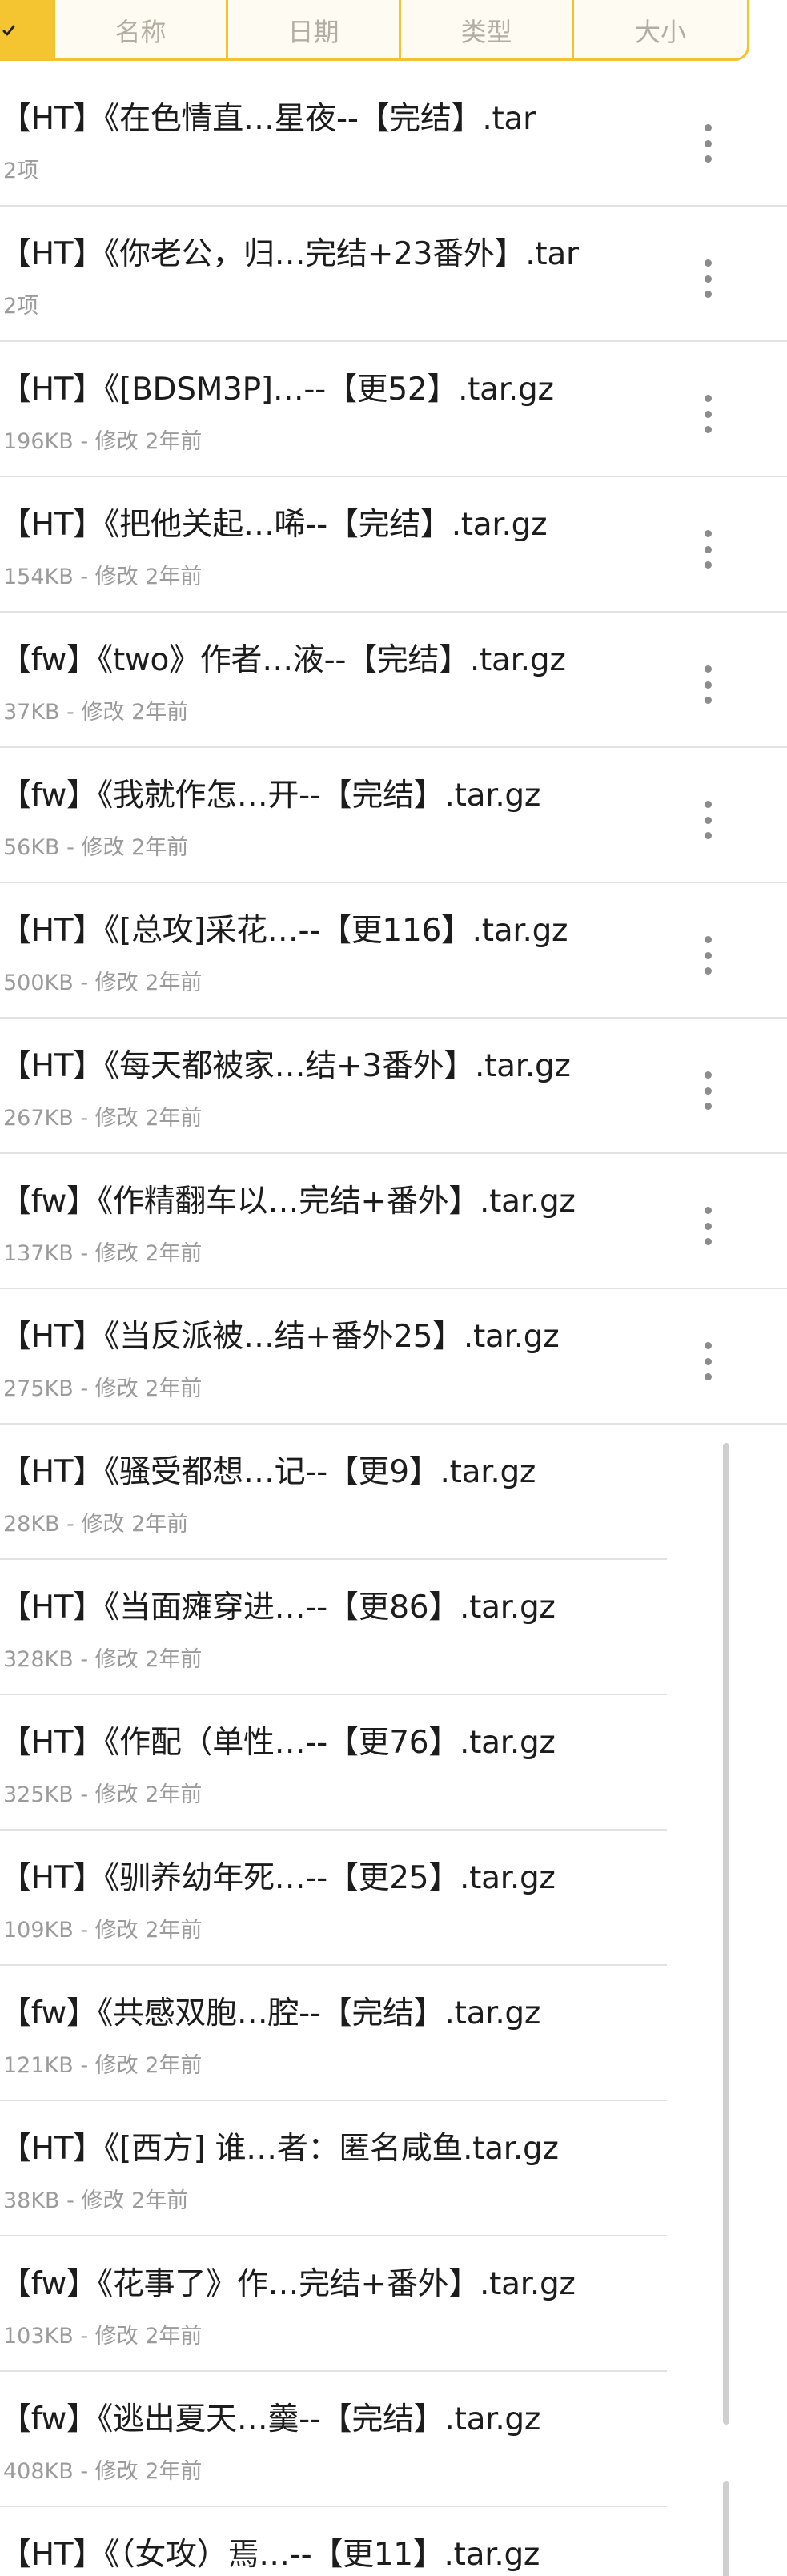 This screenshot has width=787, height=2576. Describe the element at coordinates (103, 2336) in the screenshot. I see `file-meta: 103KB - 修改 2年前` at that location.